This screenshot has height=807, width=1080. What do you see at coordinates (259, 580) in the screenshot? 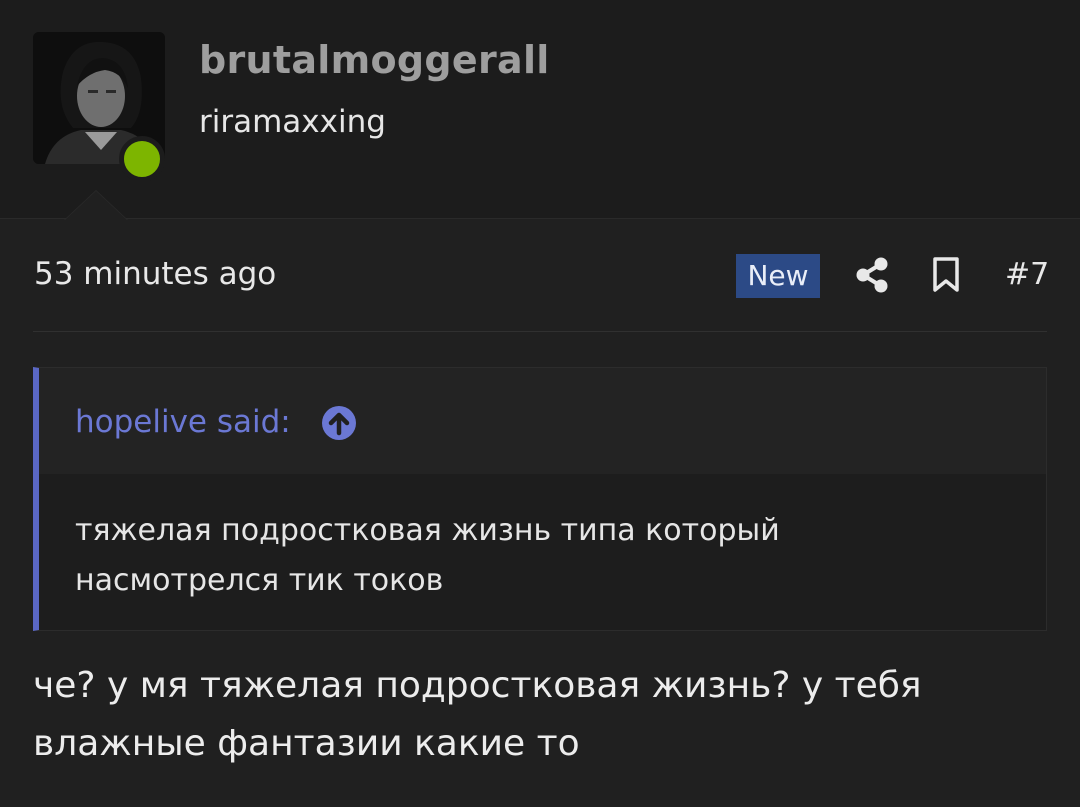
I see `quote-line: насмотрелся тик токов` at bounding box center [259, 580].